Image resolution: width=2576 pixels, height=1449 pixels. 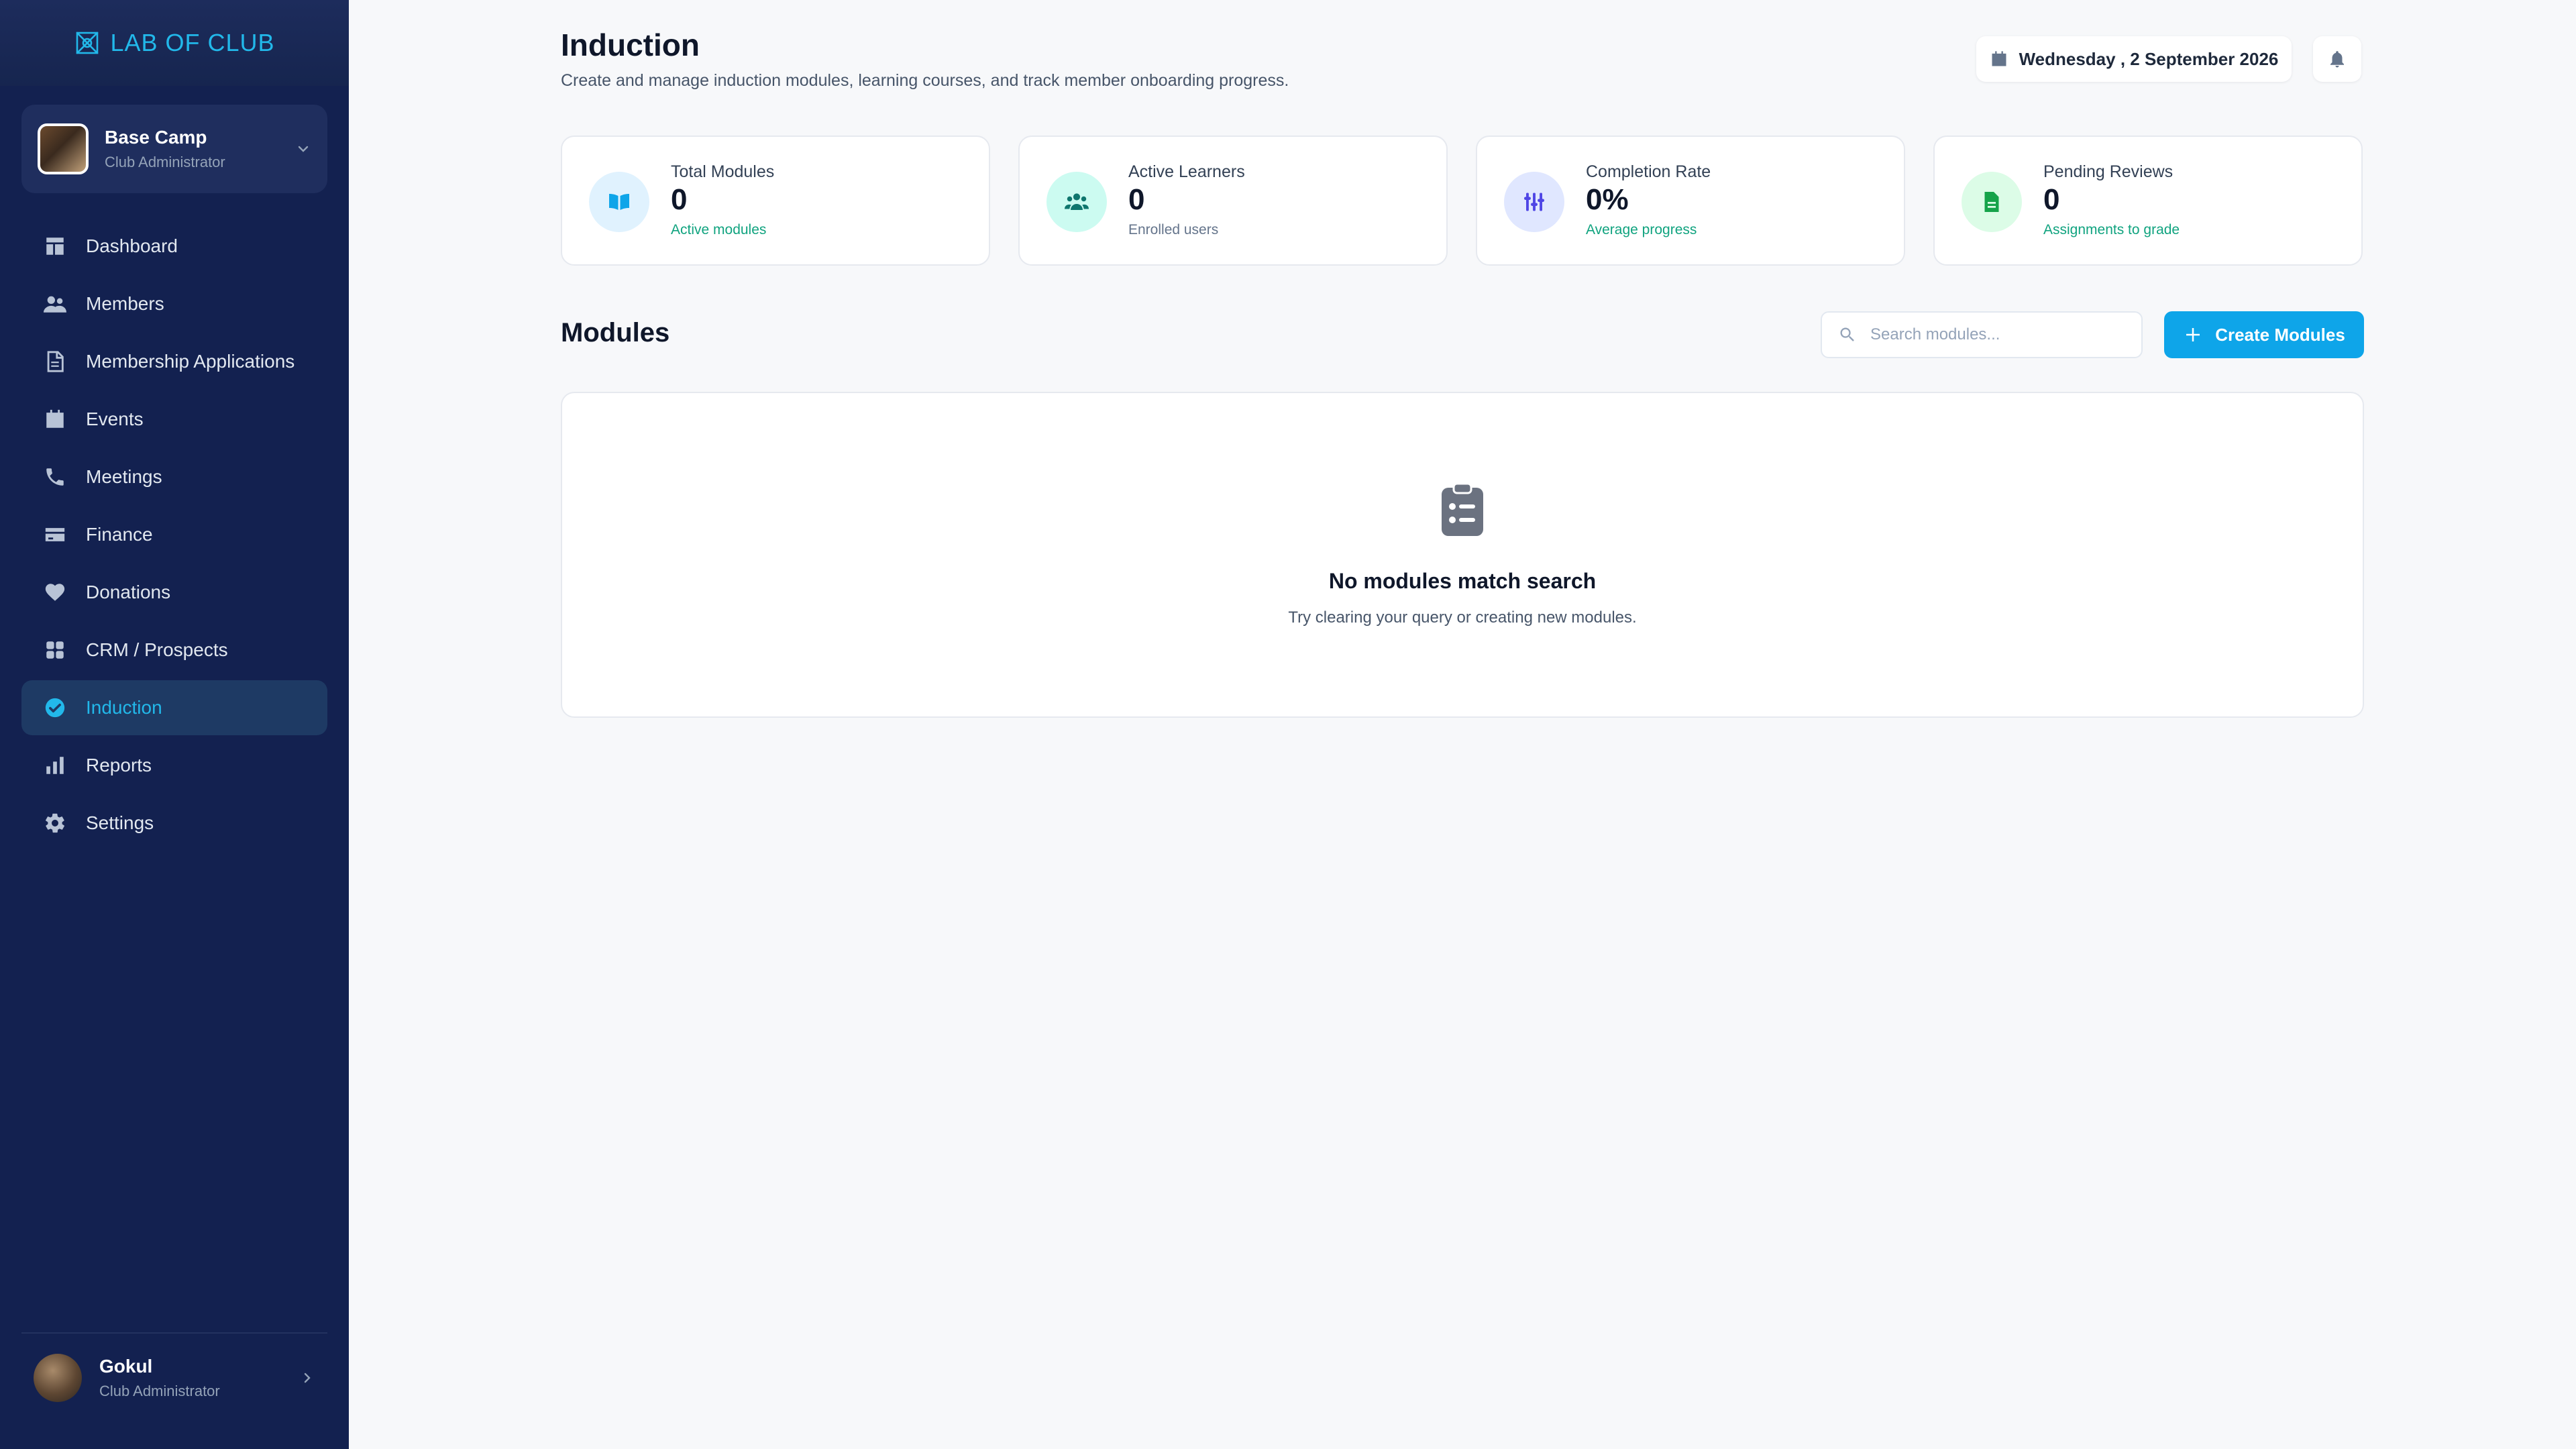 I want to click on sidebar-item-label: Members, so click(x=125, y=303).